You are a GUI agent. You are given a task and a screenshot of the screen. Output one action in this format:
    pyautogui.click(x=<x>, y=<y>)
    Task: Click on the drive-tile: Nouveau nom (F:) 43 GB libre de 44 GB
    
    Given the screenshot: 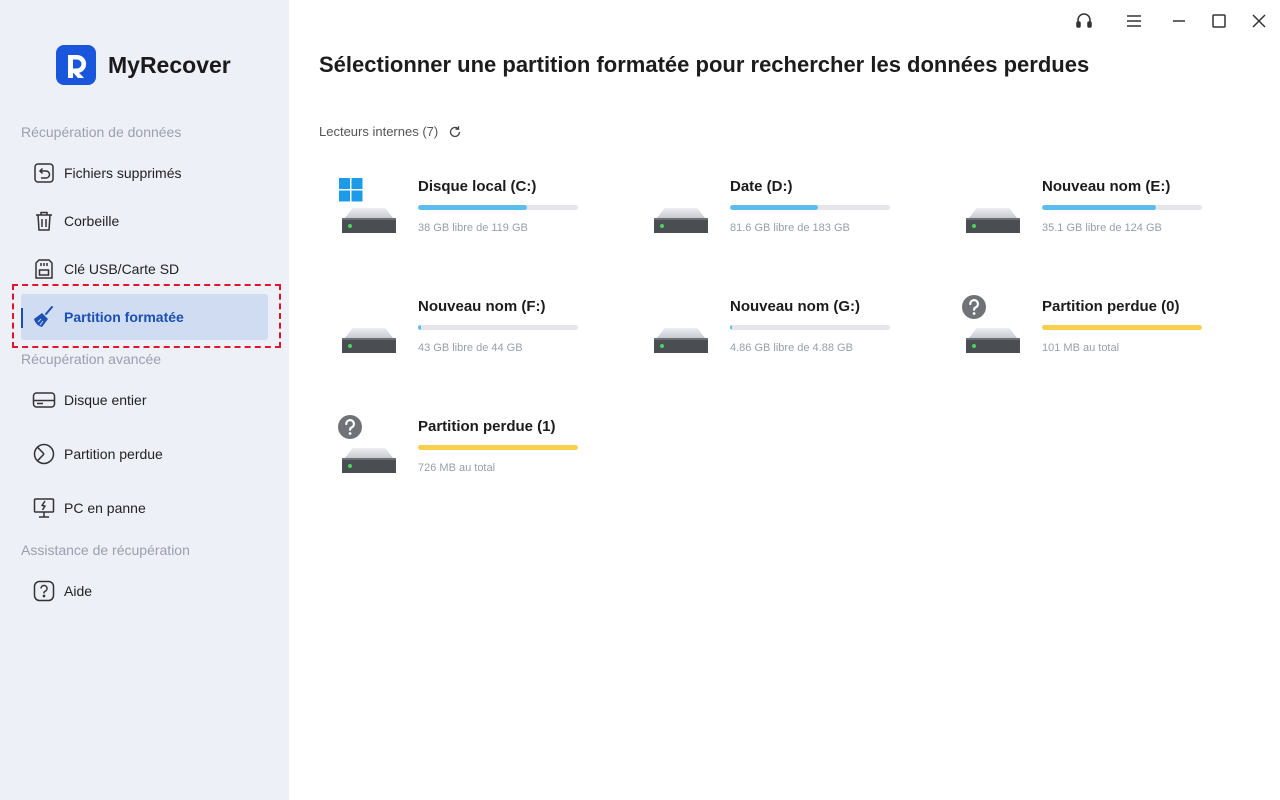 What is the action you would take?
    pyautogui.click(x=459, y=343)
    